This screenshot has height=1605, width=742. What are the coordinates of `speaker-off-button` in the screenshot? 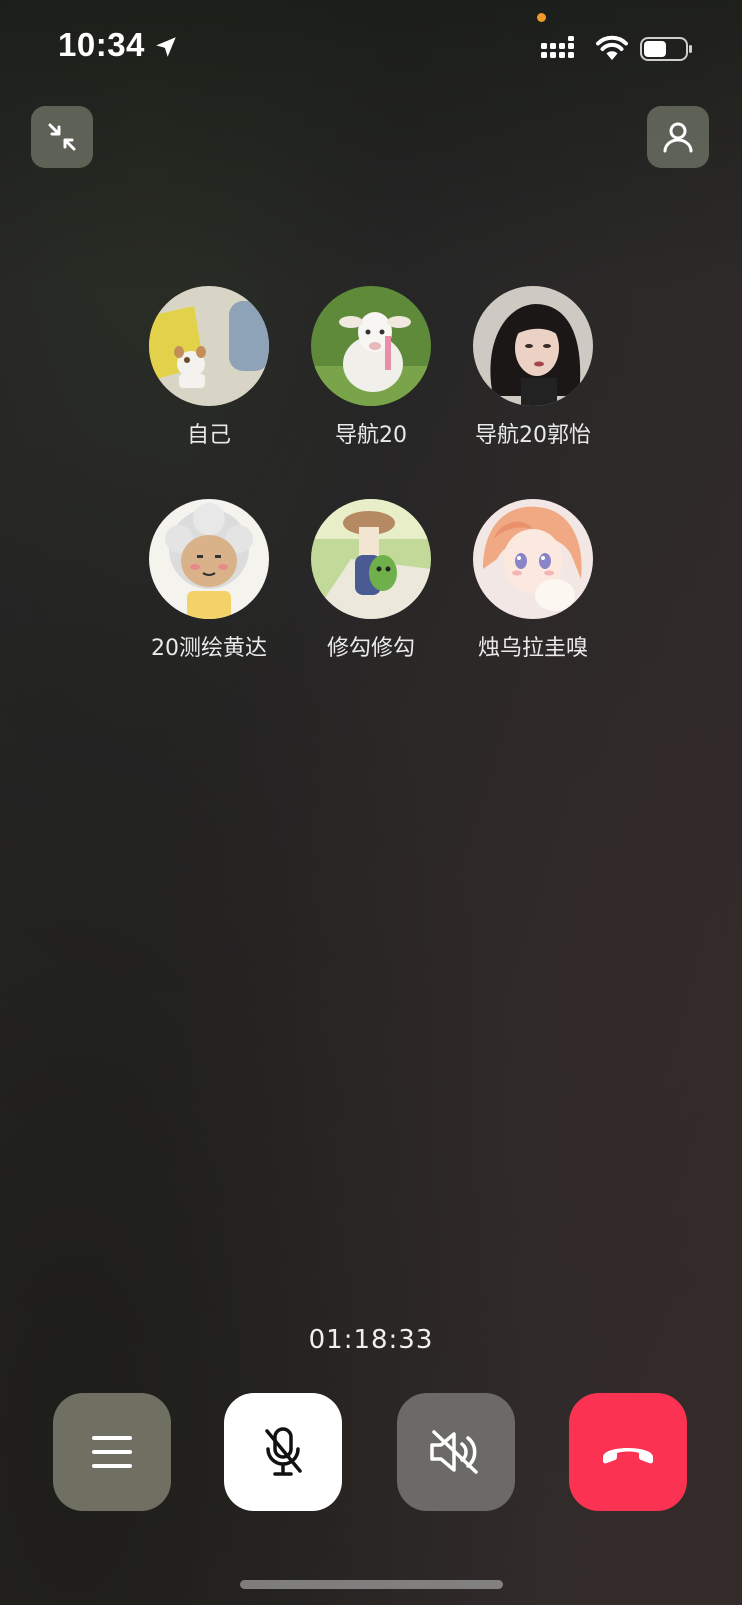 It's located at (456, 1452).